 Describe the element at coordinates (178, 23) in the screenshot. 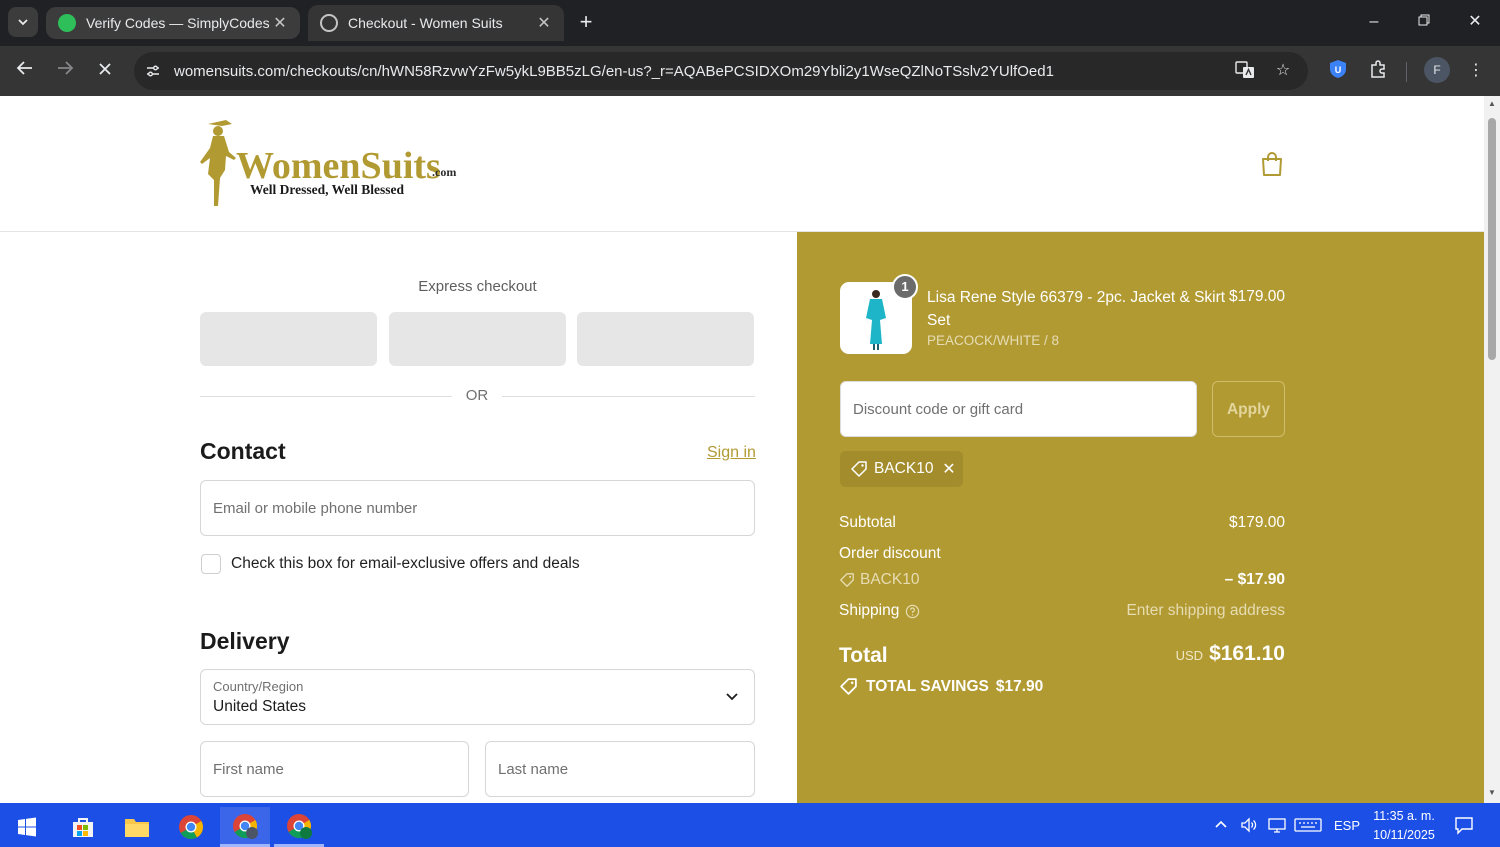

I see `tab-title: Verify Codes — SimplyCodes` at that location.